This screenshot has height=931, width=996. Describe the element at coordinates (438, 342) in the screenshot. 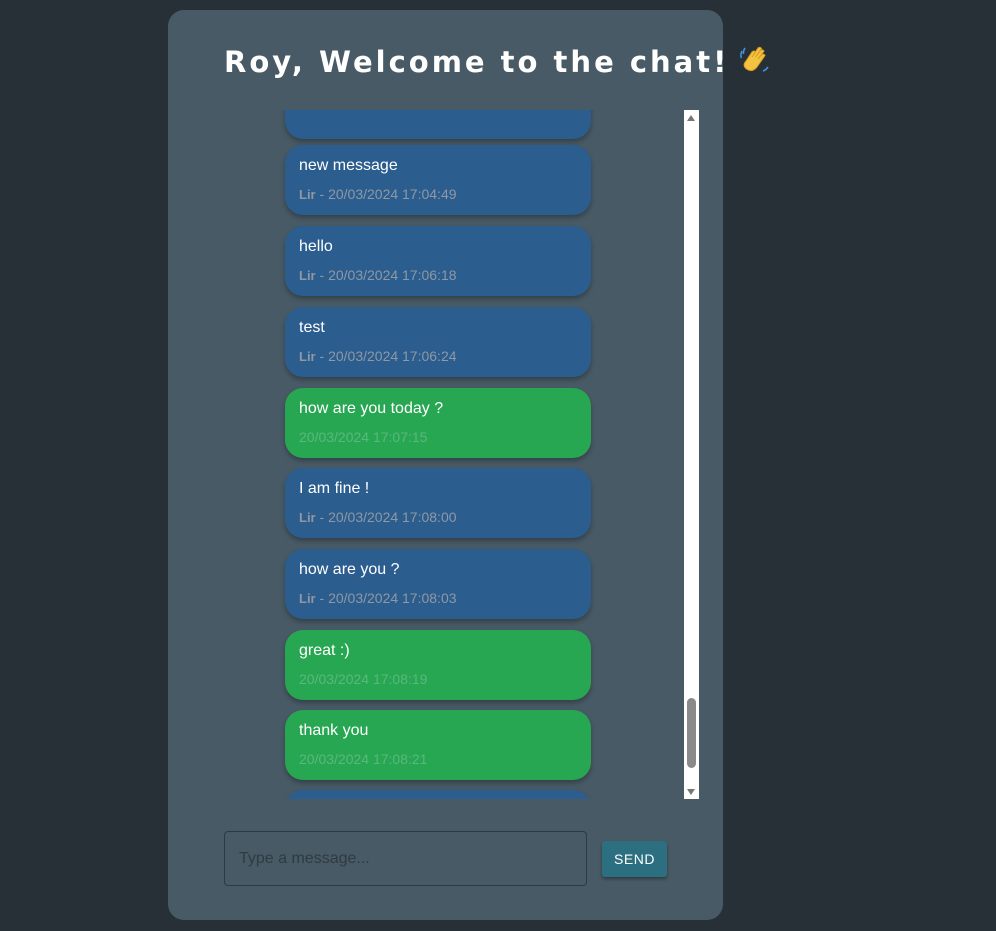

I see `message-bubble: test Lir - 20/03/2024 17:06:24` at that location.